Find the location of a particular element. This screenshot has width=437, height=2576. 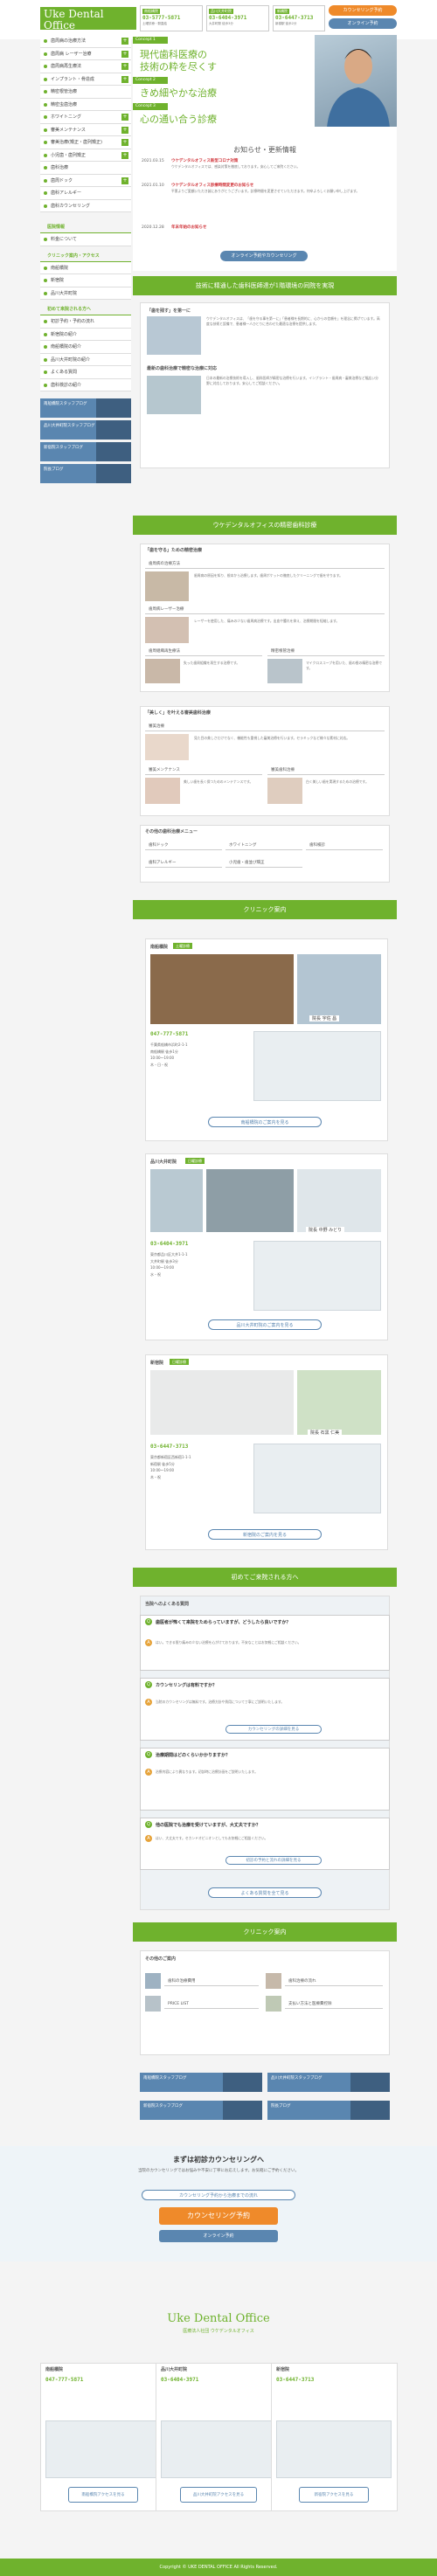

sidebar-item: インプラント・骨造成 + is located at coordinates (86, 79).